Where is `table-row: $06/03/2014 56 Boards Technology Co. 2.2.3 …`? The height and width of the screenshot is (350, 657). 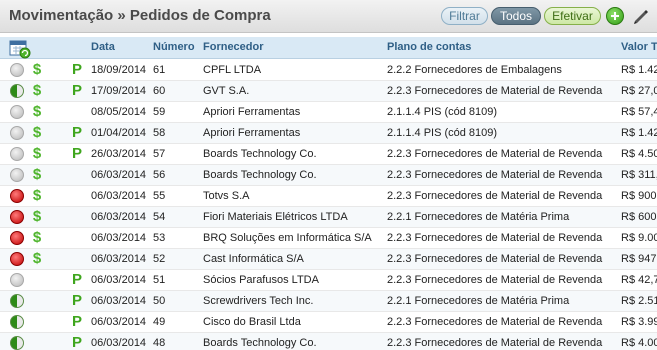 table-row: $06/03/2014 56 Boards Technology Co. 2.2.3 … is located at coordinates (328, 175).